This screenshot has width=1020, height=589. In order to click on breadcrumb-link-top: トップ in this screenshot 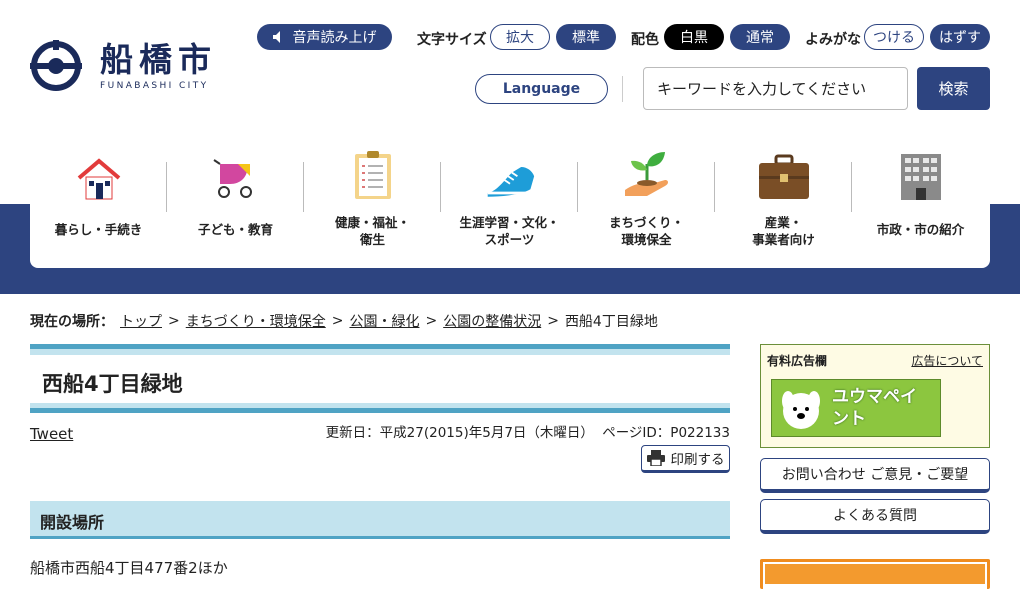, I will do `click(141, 321)`.